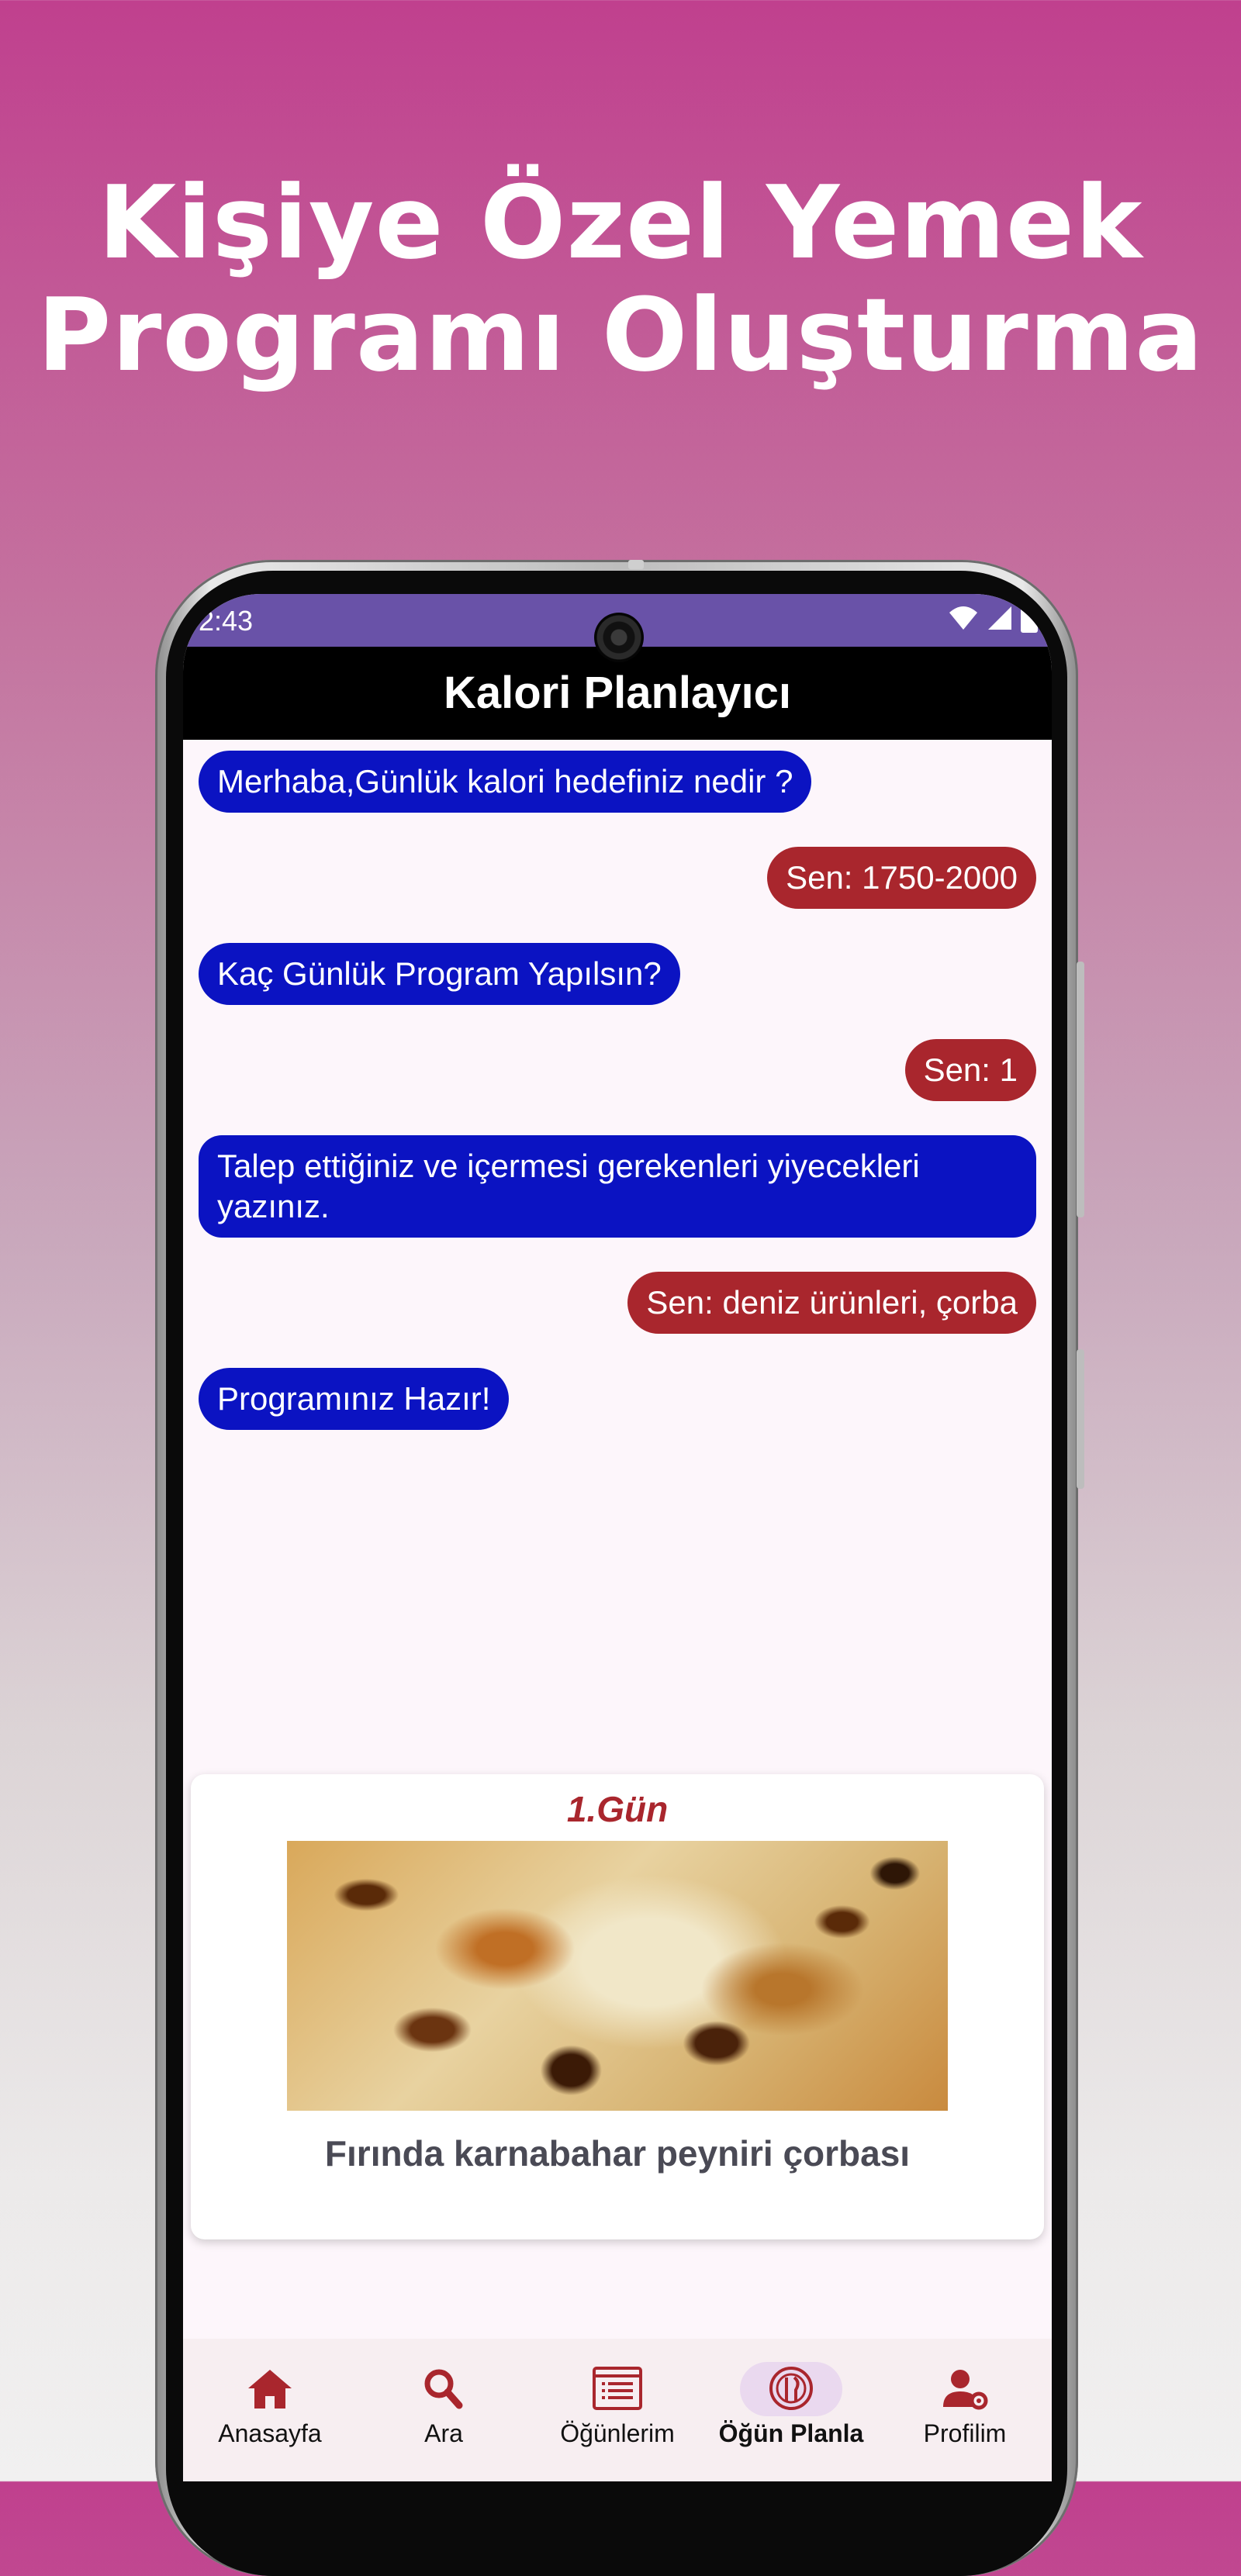 This screenshot has height=2576, width=1241. I want to click on volume-button, so click(1080, 1089).